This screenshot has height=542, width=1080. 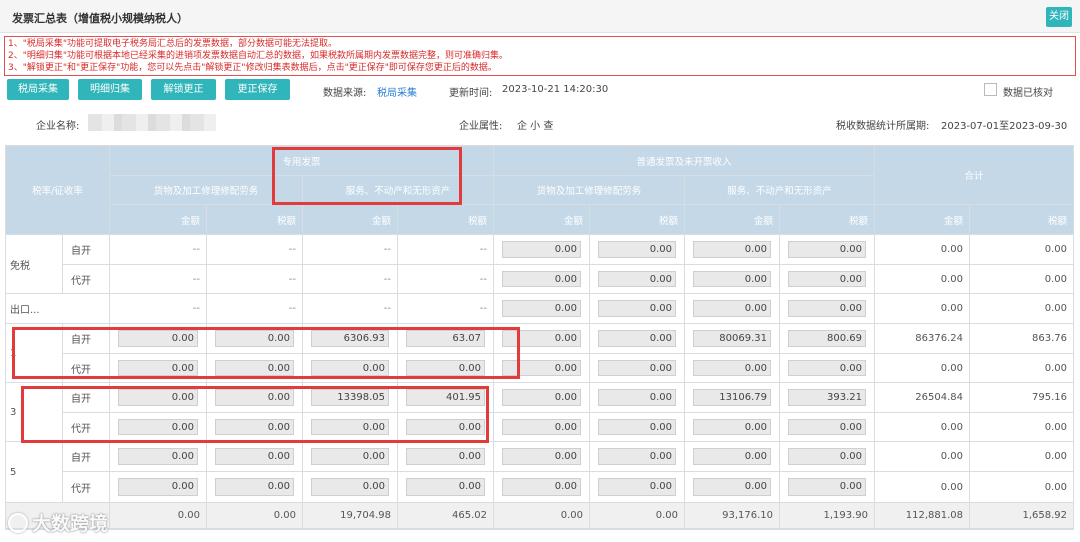 I want to click on amount-input: 63.07, so click(x=445, y=338).